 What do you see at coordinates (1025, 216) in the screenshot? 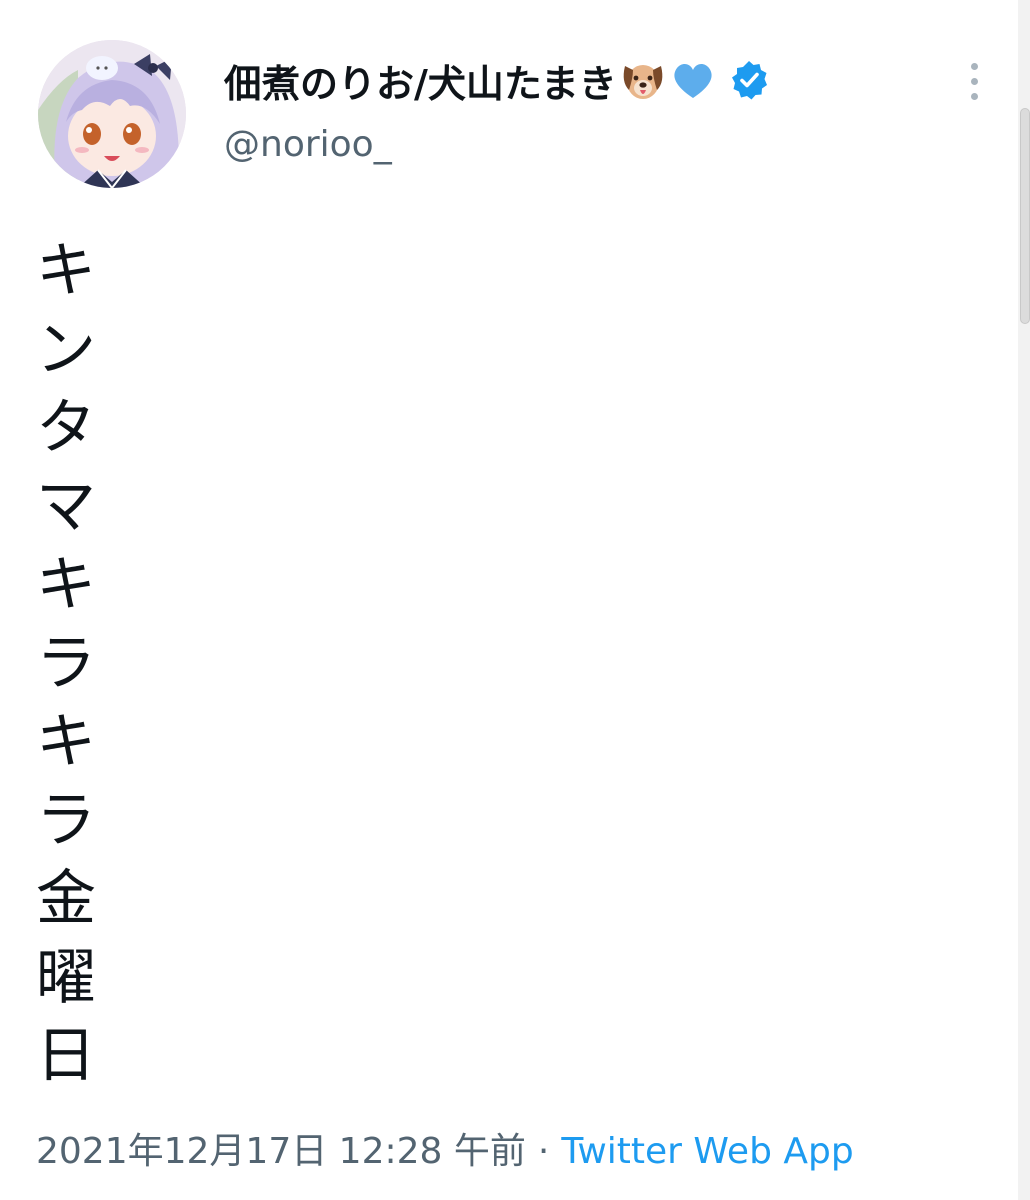
I see `scrollbar-thumb` at bounding box center [1025, 216].